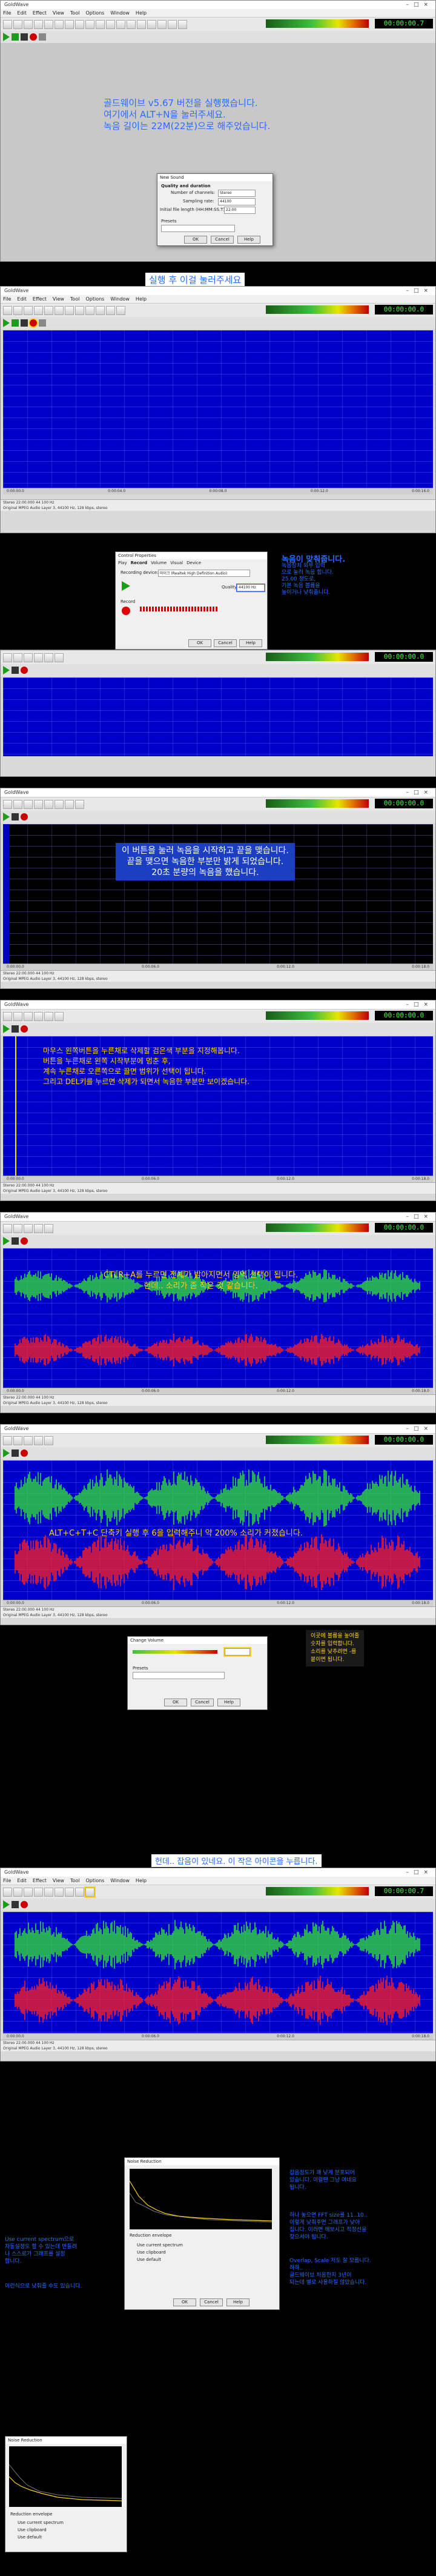 The image size is (436, 2576). Describe the element at coordinates (176, 563) in the screenshot. I see `tab-visual: Visual` at that location.